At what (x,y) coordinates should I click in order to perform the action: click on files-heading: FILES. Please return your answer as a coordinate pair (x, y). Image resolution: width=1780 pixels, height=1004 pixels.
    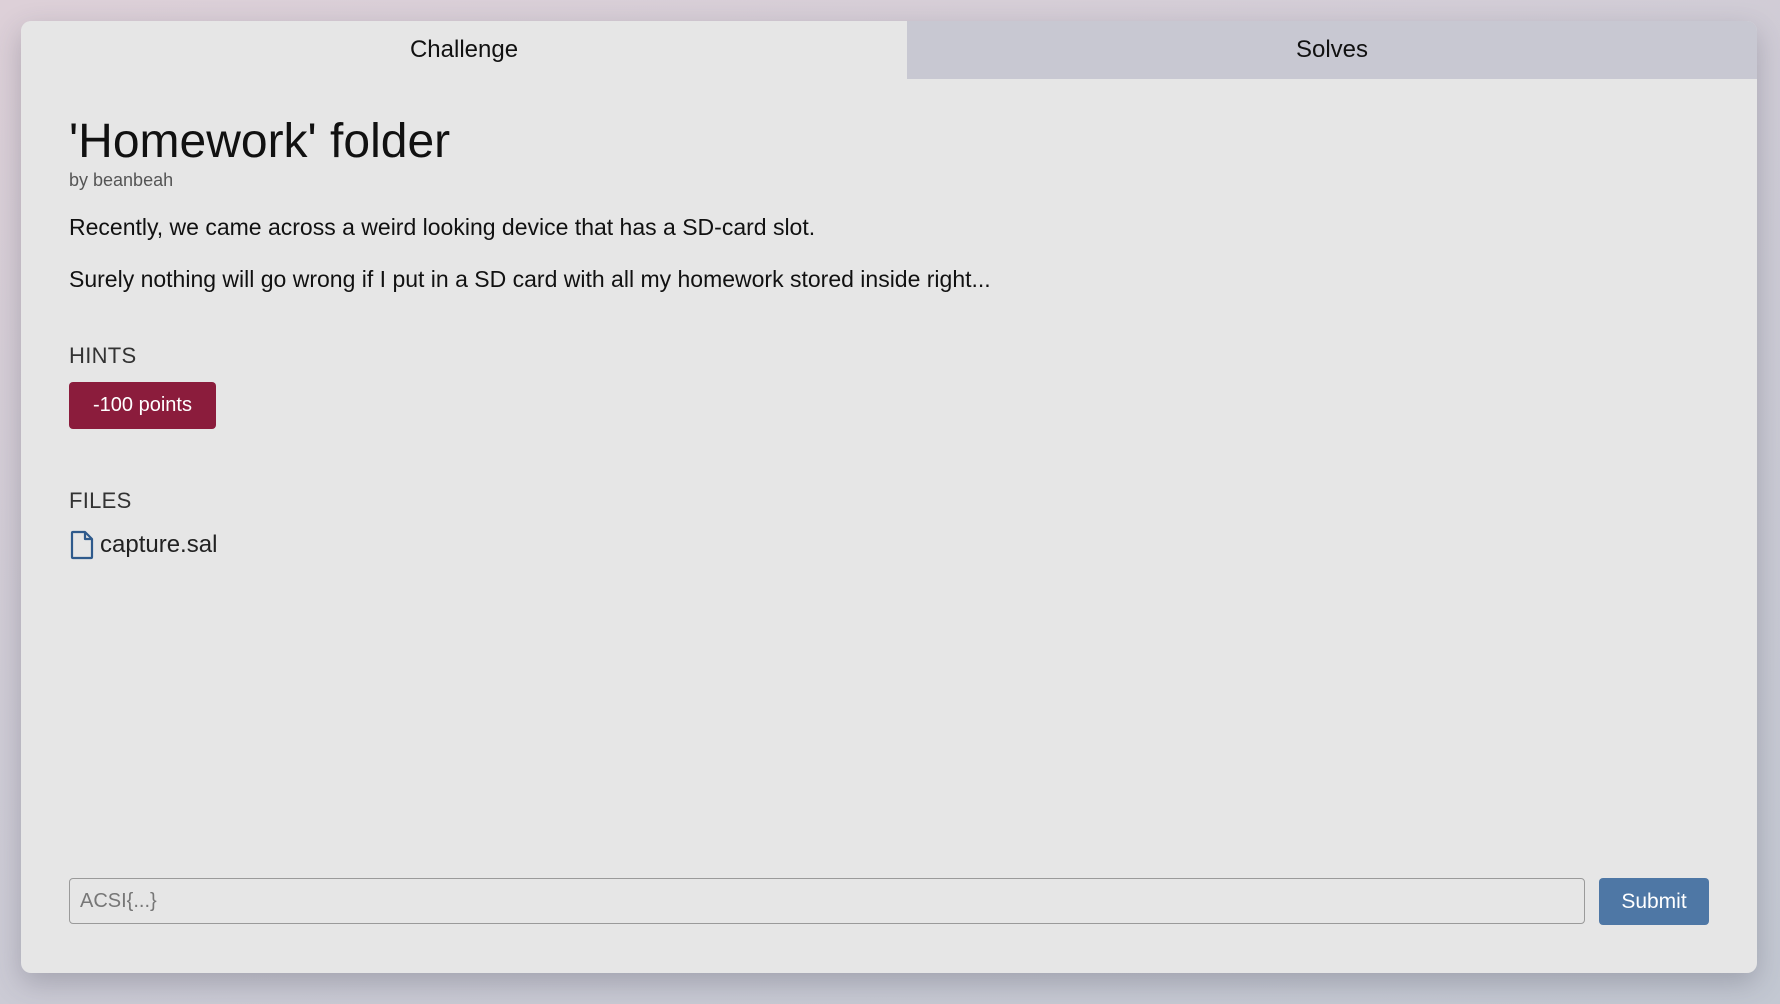
    Looking at the image, I should click on (100, 500).